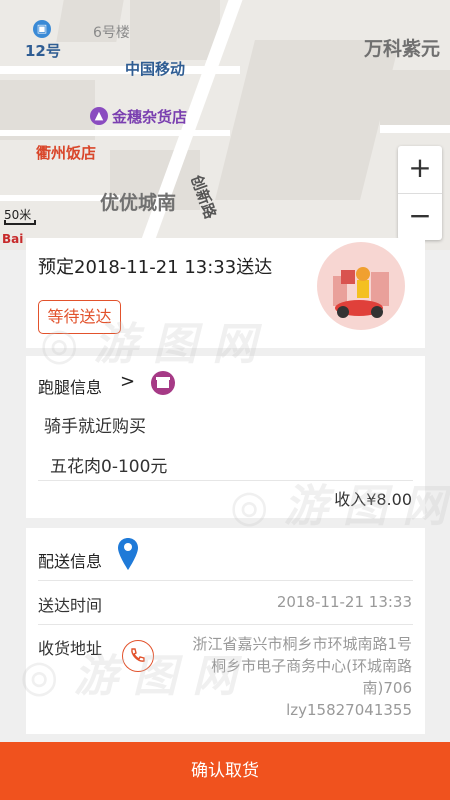 Image resolution: width=450 pixels, height=800 pixels. Describe the element at coordinates (349, 710) in the screenshot. I see `contact-text: lzy15827041355` at that location.